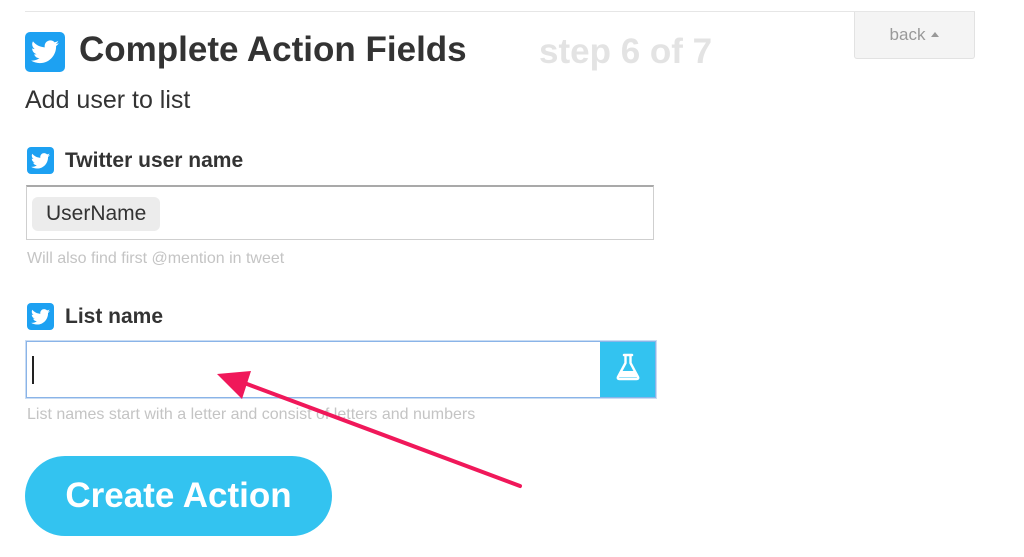 This screenshot has width=1024, height=557. What do you see at coordinates (114, 316) in the screenshot?
I see `list-name-label: List name` at bounding box center [114, 316].